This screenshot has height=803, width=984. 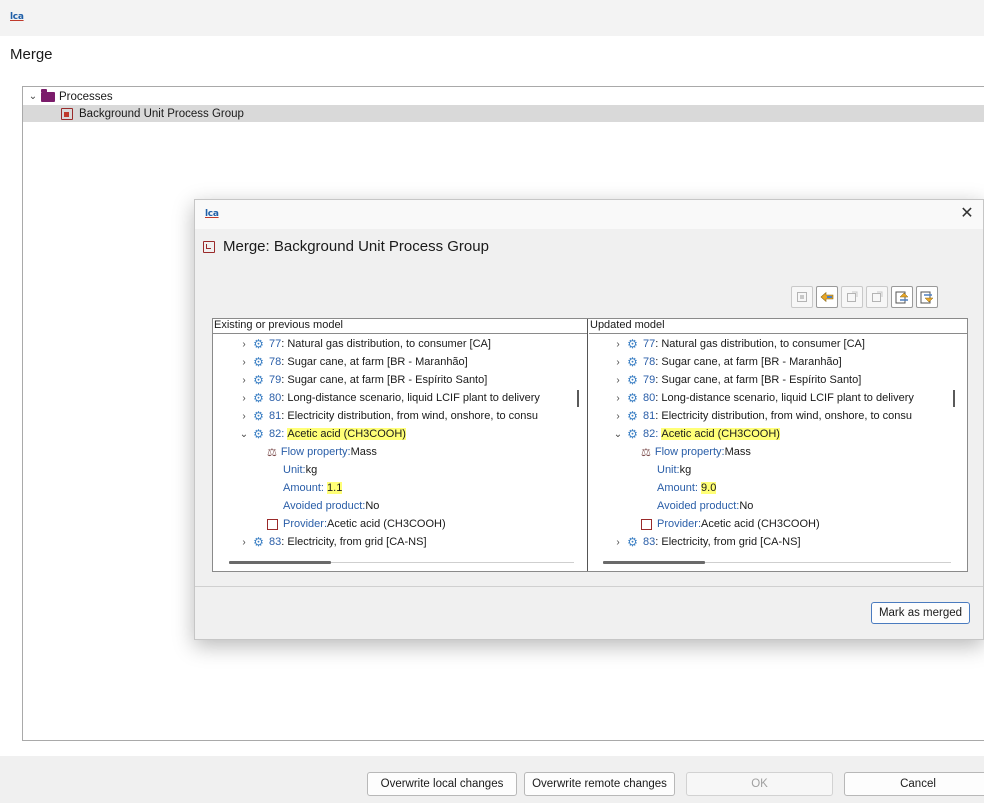 What do you see at coordinates (709, 488) in the screenshot?
I see `amount-diff: 9.0` at bounding box center [709, 488].